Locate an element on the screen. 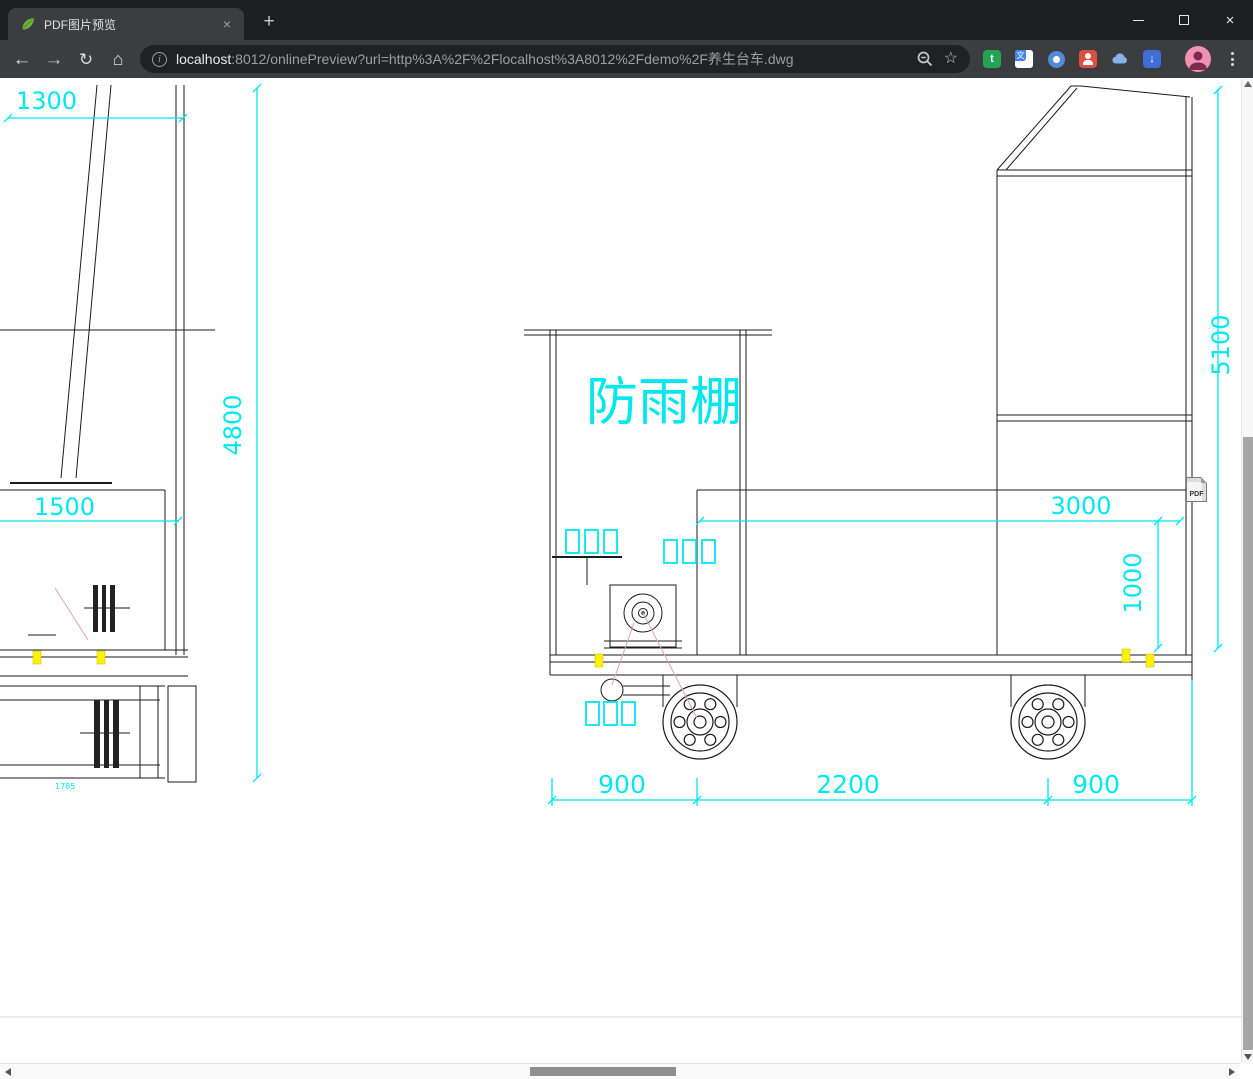 The width and height of the screenshot is (1253, 1079). extension-icon-blue-ring is located at coordinates (1056, 59).